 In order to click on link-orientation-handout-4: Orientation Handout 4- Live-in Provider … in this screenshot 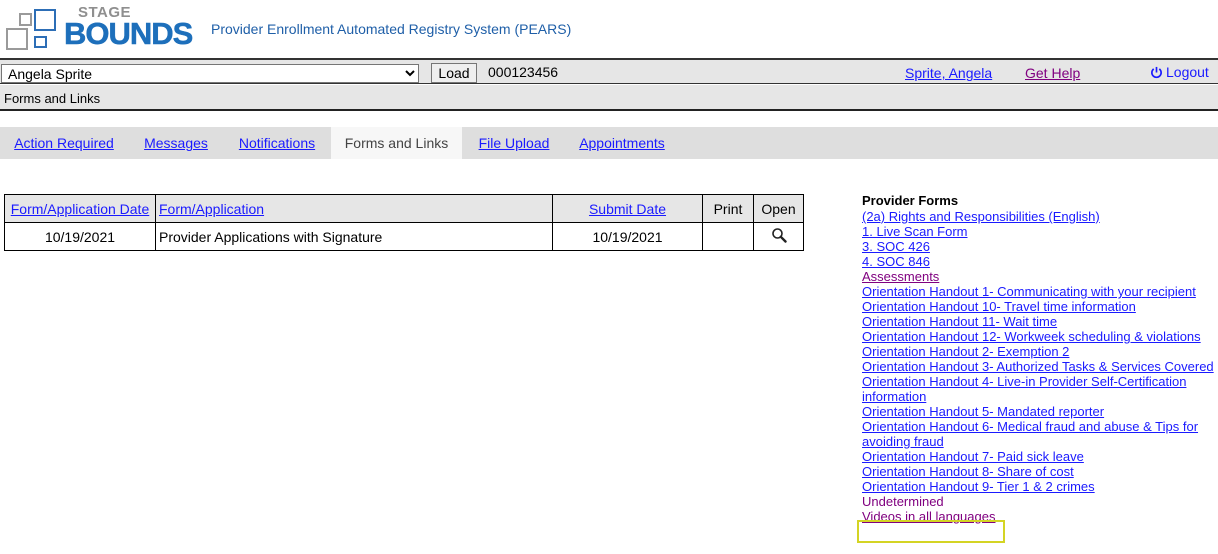, I will do `click(1038, 389)`.